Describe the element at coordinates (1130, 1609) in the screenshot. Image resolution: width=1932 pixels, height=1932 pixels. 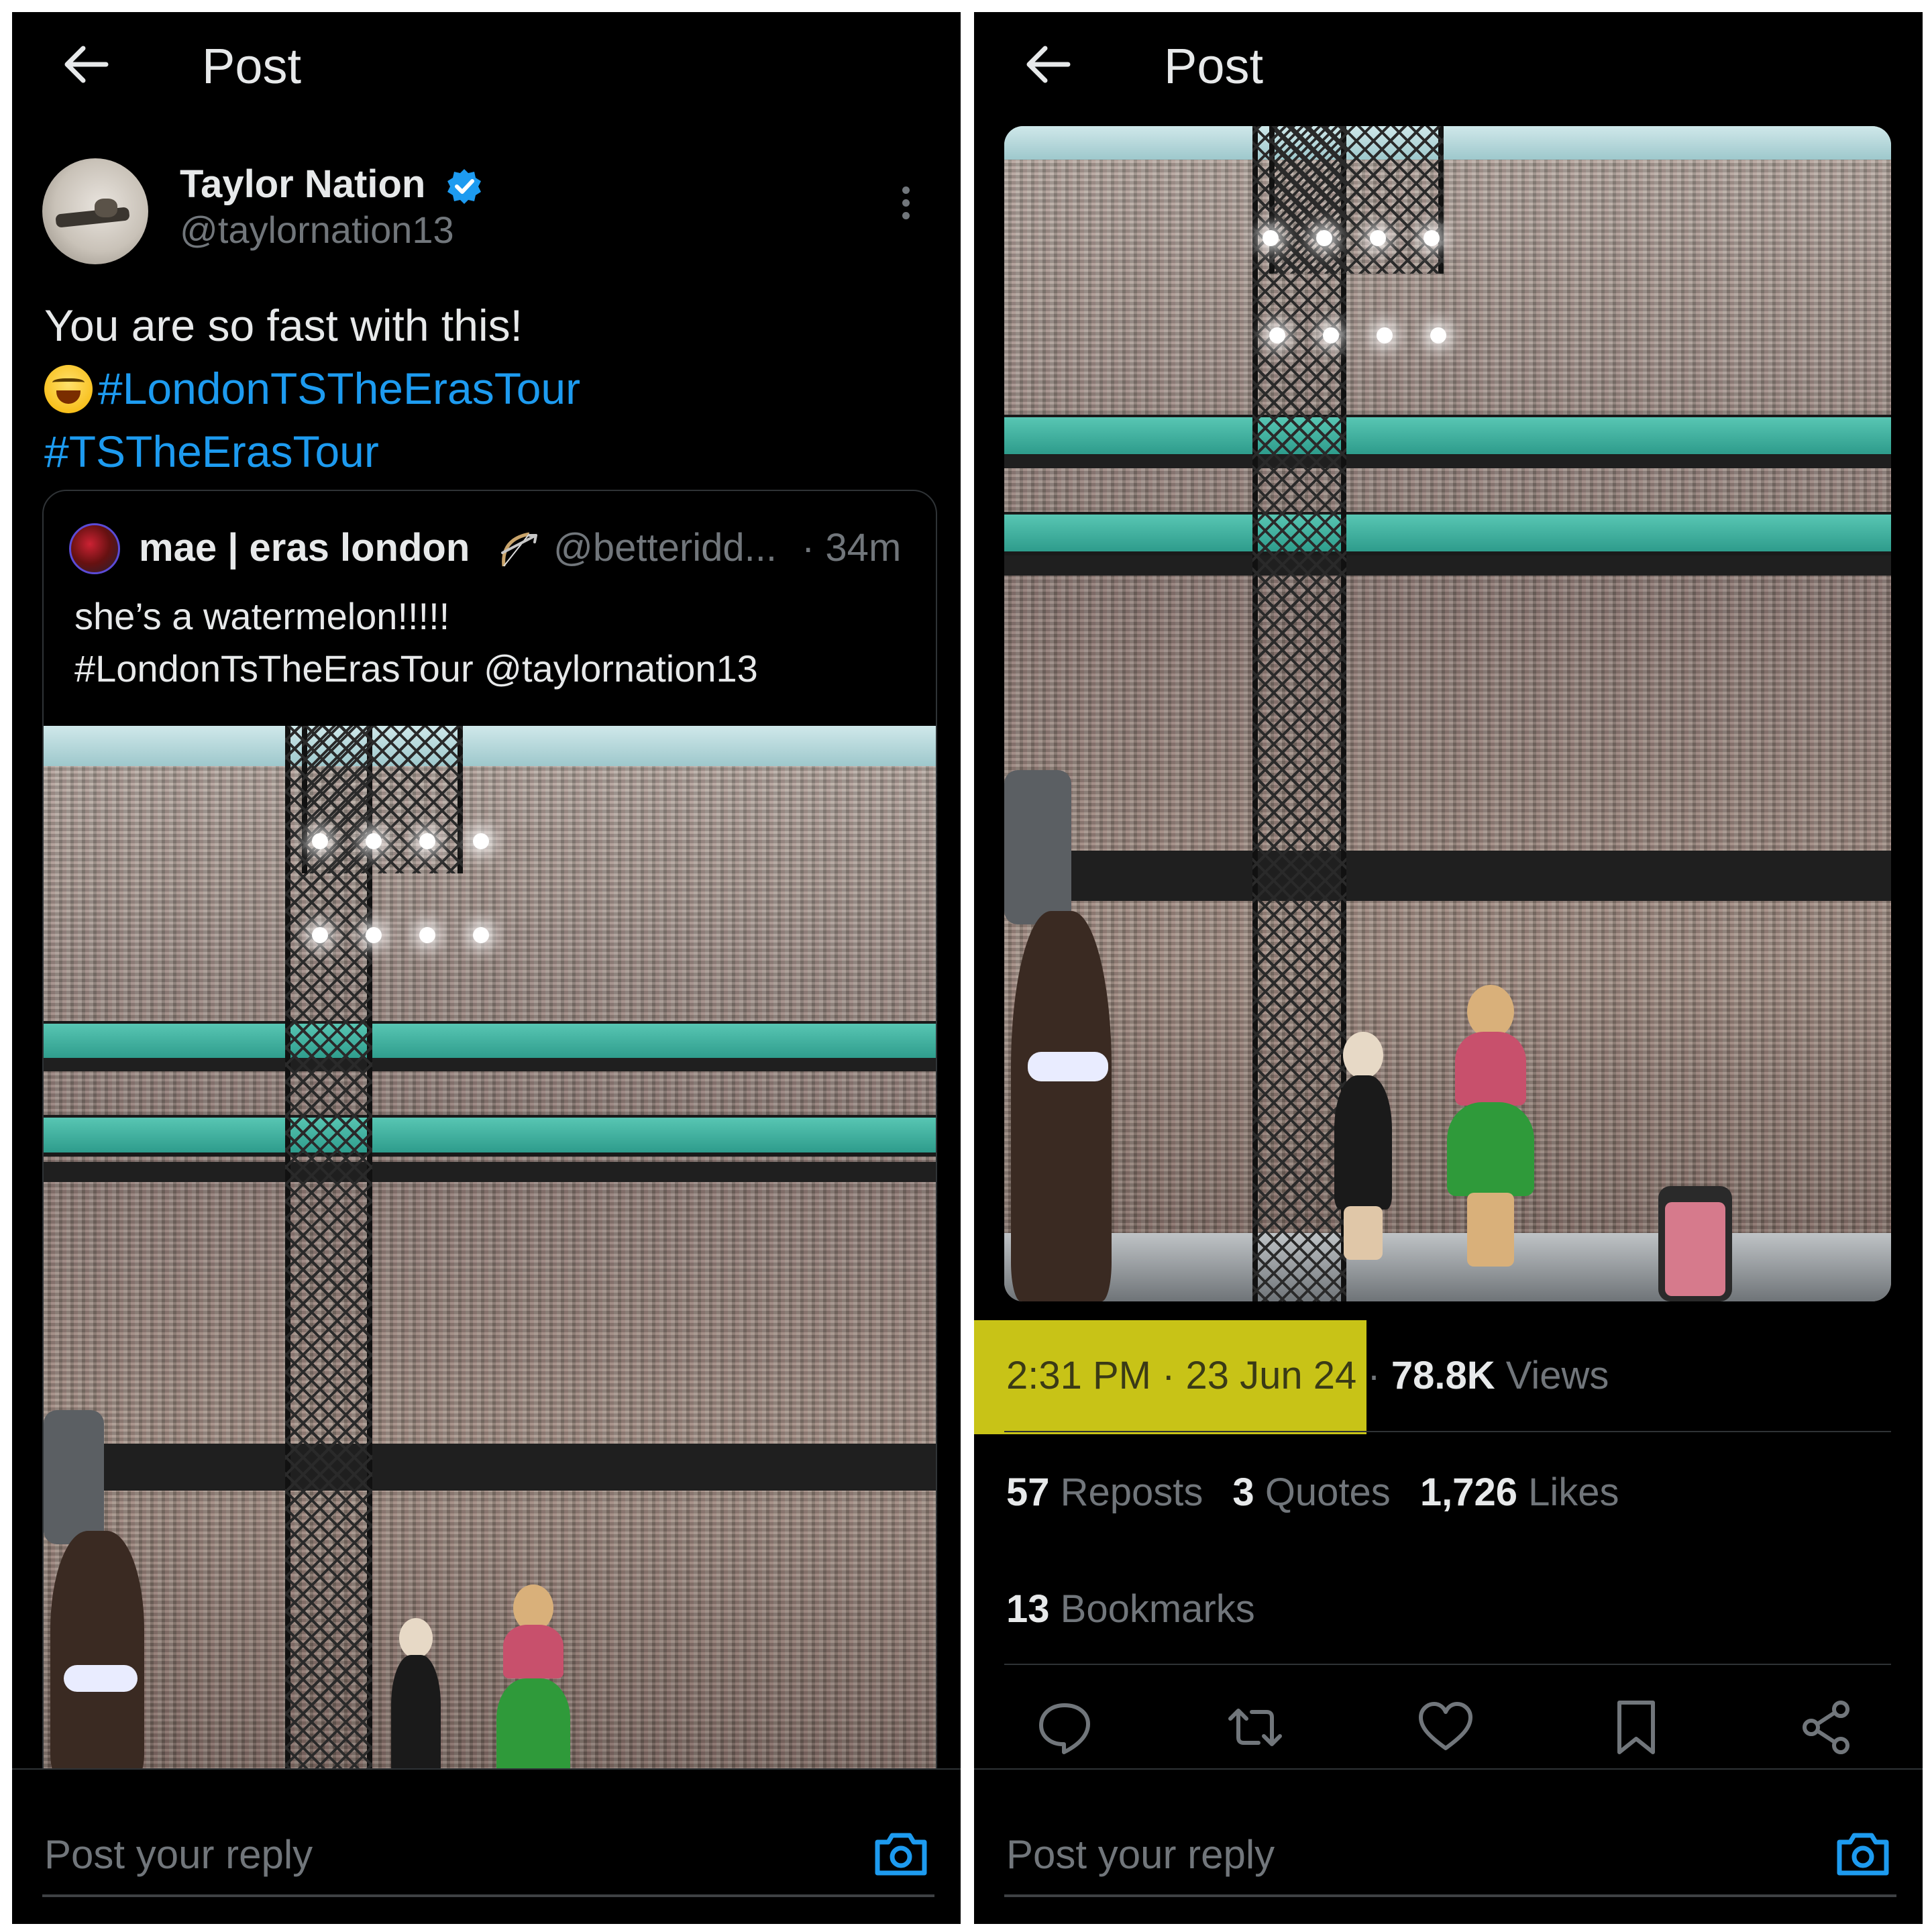
I see `bookmarks-stat: 13 Bookmarks` at that location.